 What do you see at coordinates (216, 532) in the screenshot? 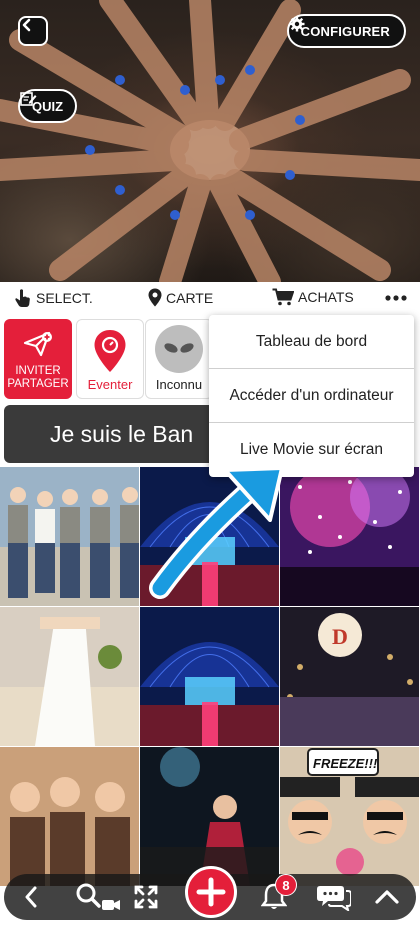
I see `pointer-arrow-annotation` at bounding box center [216, 532].